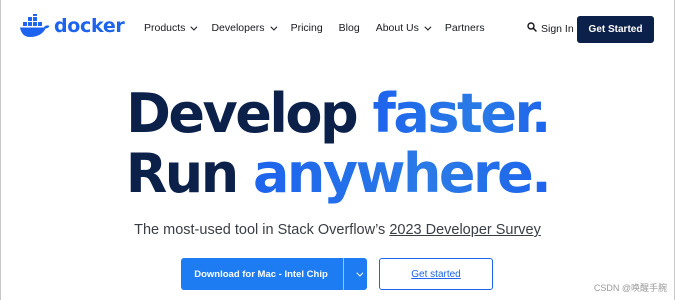  I want to click on hero-word-develop: Develop, so click(242, 113).